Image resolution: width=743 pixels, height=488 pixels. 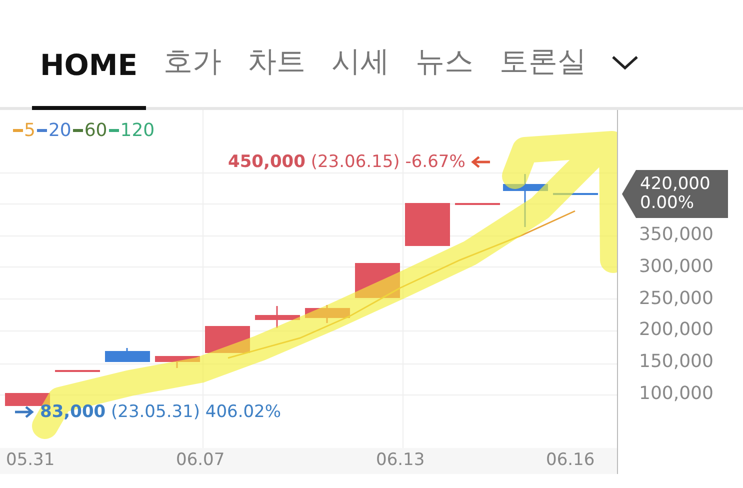 What do you see at coordinates (137, 130) in the screenshot?
I see `legend-label: 120` at bounding box center [137, 130].